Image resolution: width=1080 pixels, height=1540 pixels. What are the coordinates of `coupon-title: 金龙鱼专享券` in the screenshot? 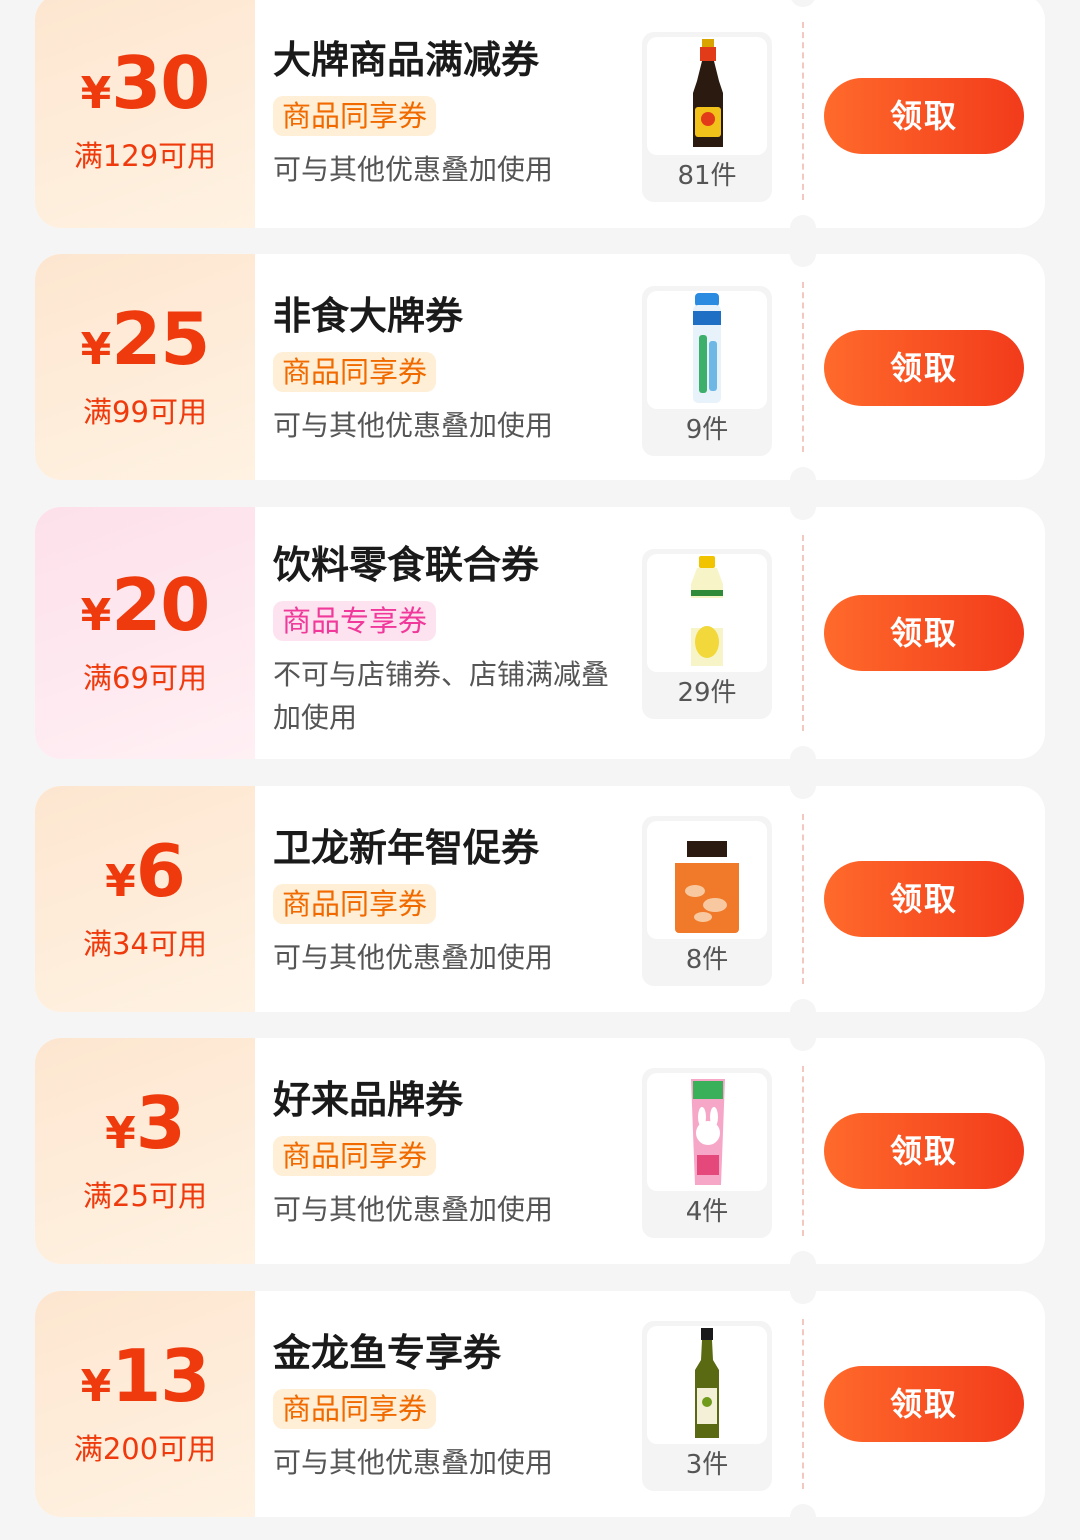 It's located at (387, 1353).